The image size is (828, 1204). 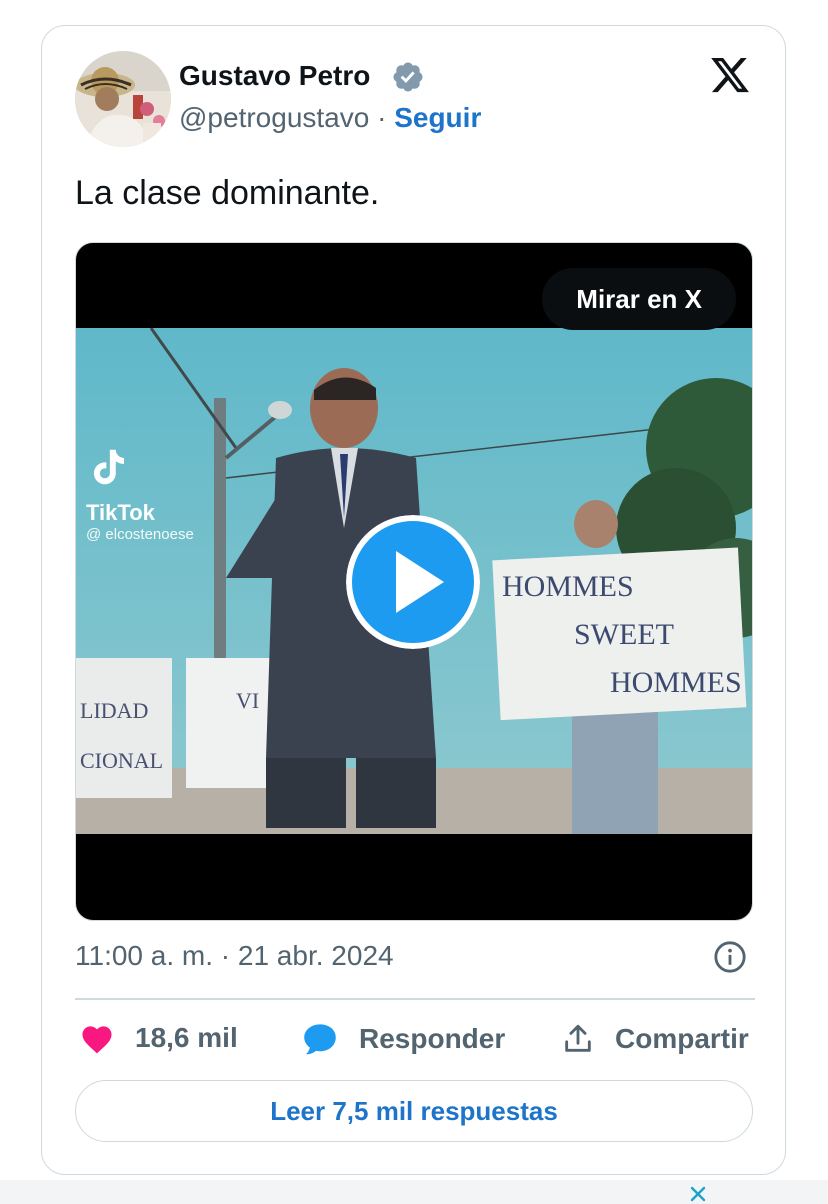 I want to click on read-replies-button: Leer 7,5 mil respuestas, so click(x=414, y=1111).